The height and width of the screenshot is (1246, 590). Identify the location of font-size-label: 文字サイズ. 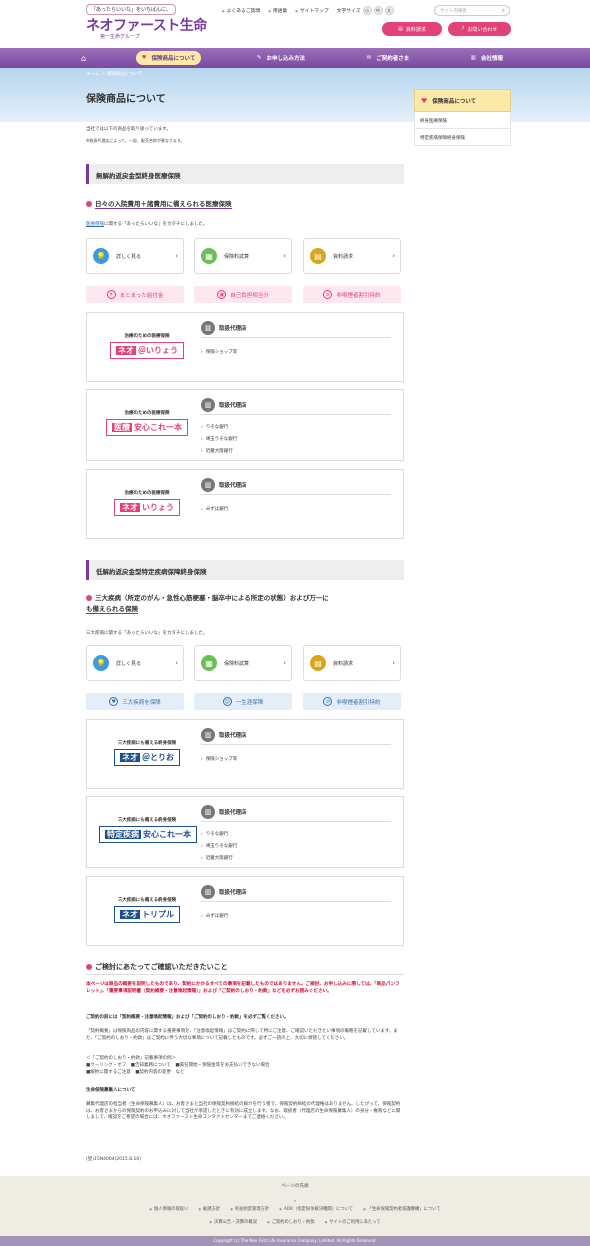
(348, 11).